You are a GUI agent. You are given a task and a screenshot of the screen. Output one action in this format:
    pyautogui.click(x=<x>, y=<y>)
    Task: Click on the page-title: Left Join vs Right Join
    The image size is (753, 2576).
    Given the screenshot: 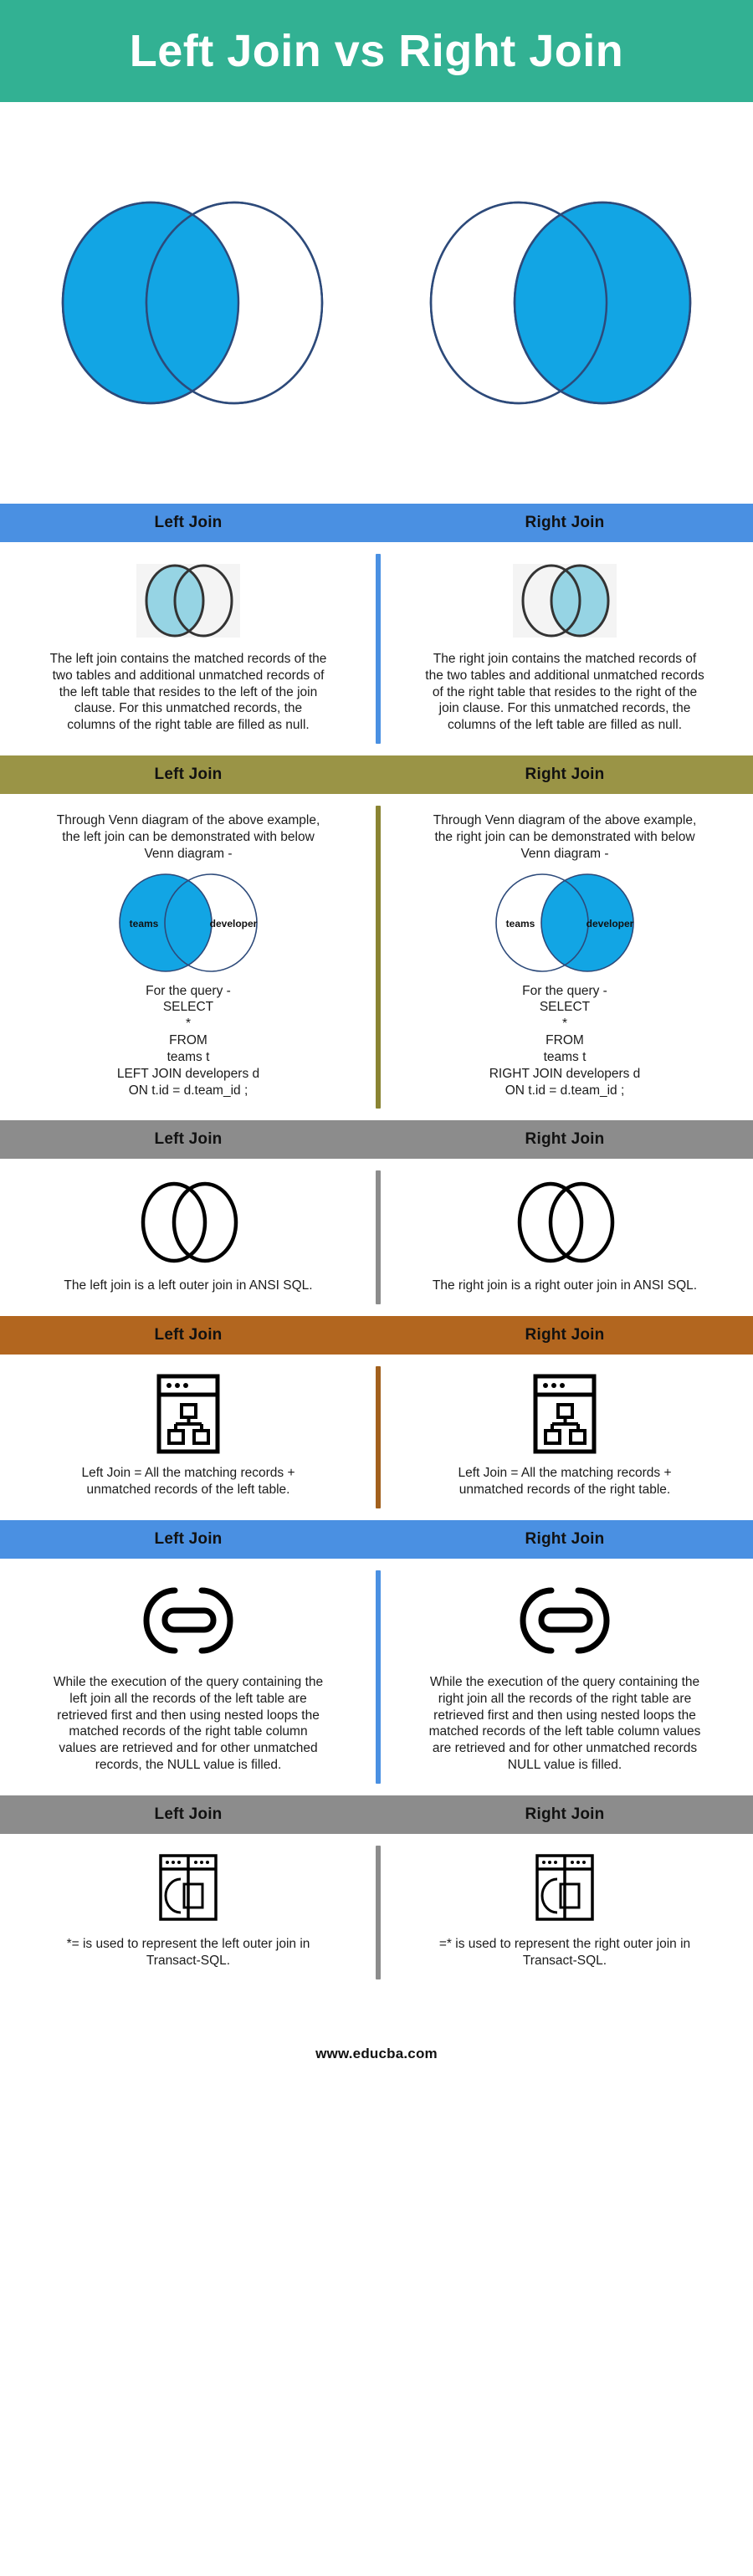 What is the action you would take?
    pyautogui.click(x=376, y=51)
    